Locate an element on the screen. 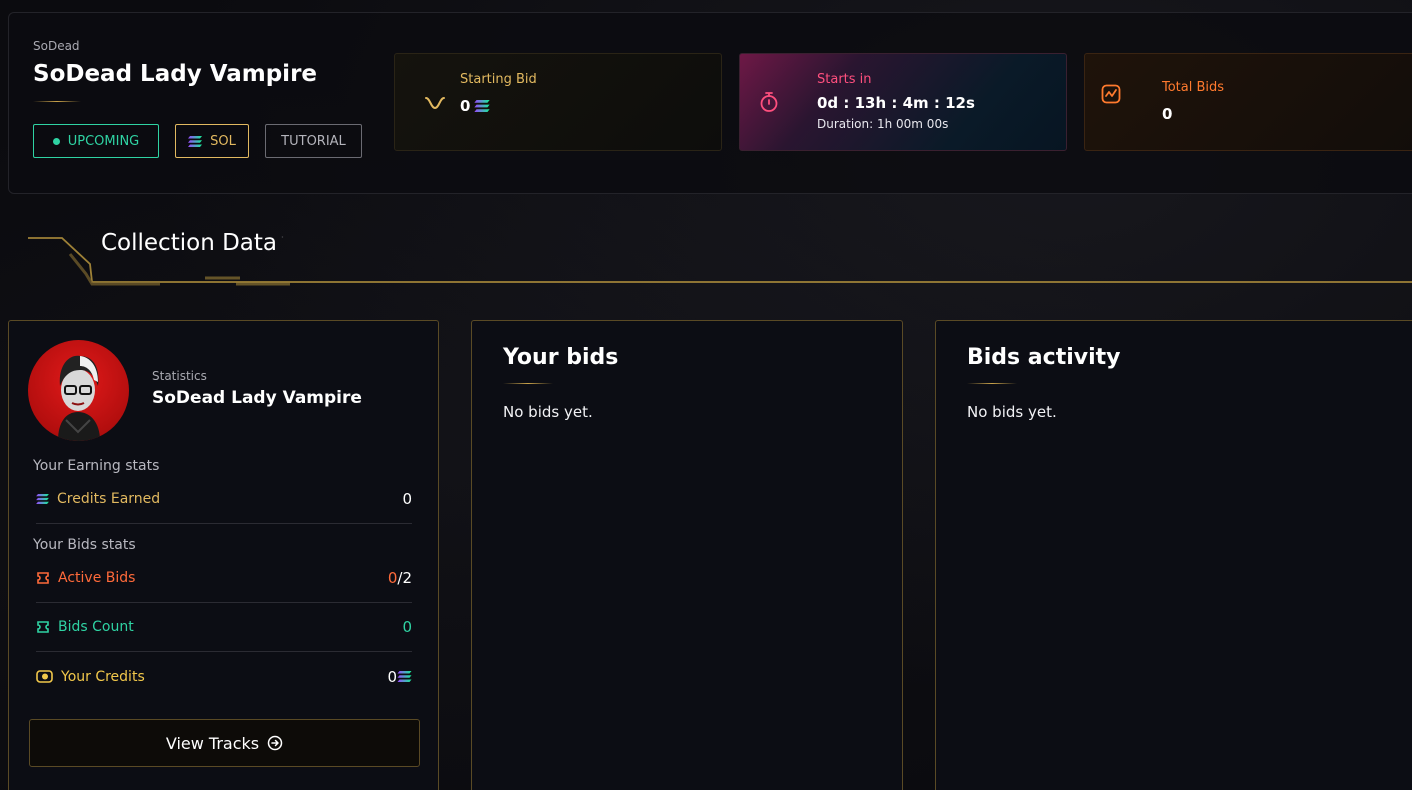  your-bids-empty-text: No bids yet. is located at coordinates (548, 412).